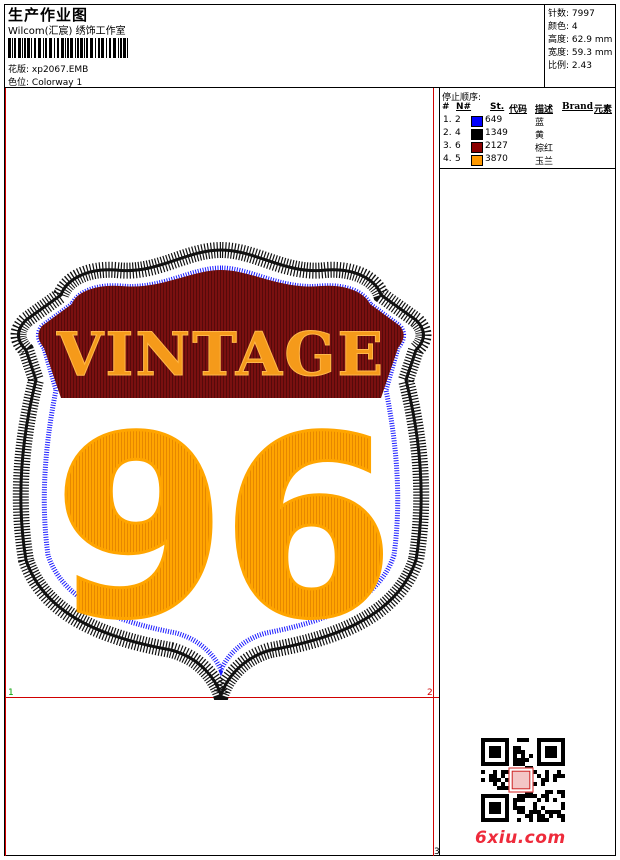  What do you see at coordinates (437, 852) in the screenshot?
I see `marker-bottom: 3` at bounding box center [437, 852].